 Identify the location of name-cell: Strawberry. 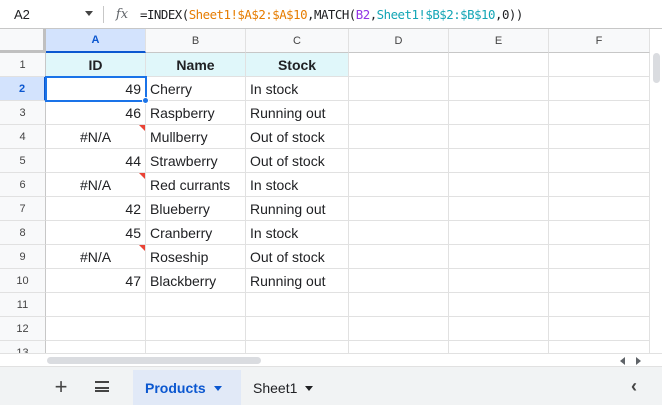
(196, 161).